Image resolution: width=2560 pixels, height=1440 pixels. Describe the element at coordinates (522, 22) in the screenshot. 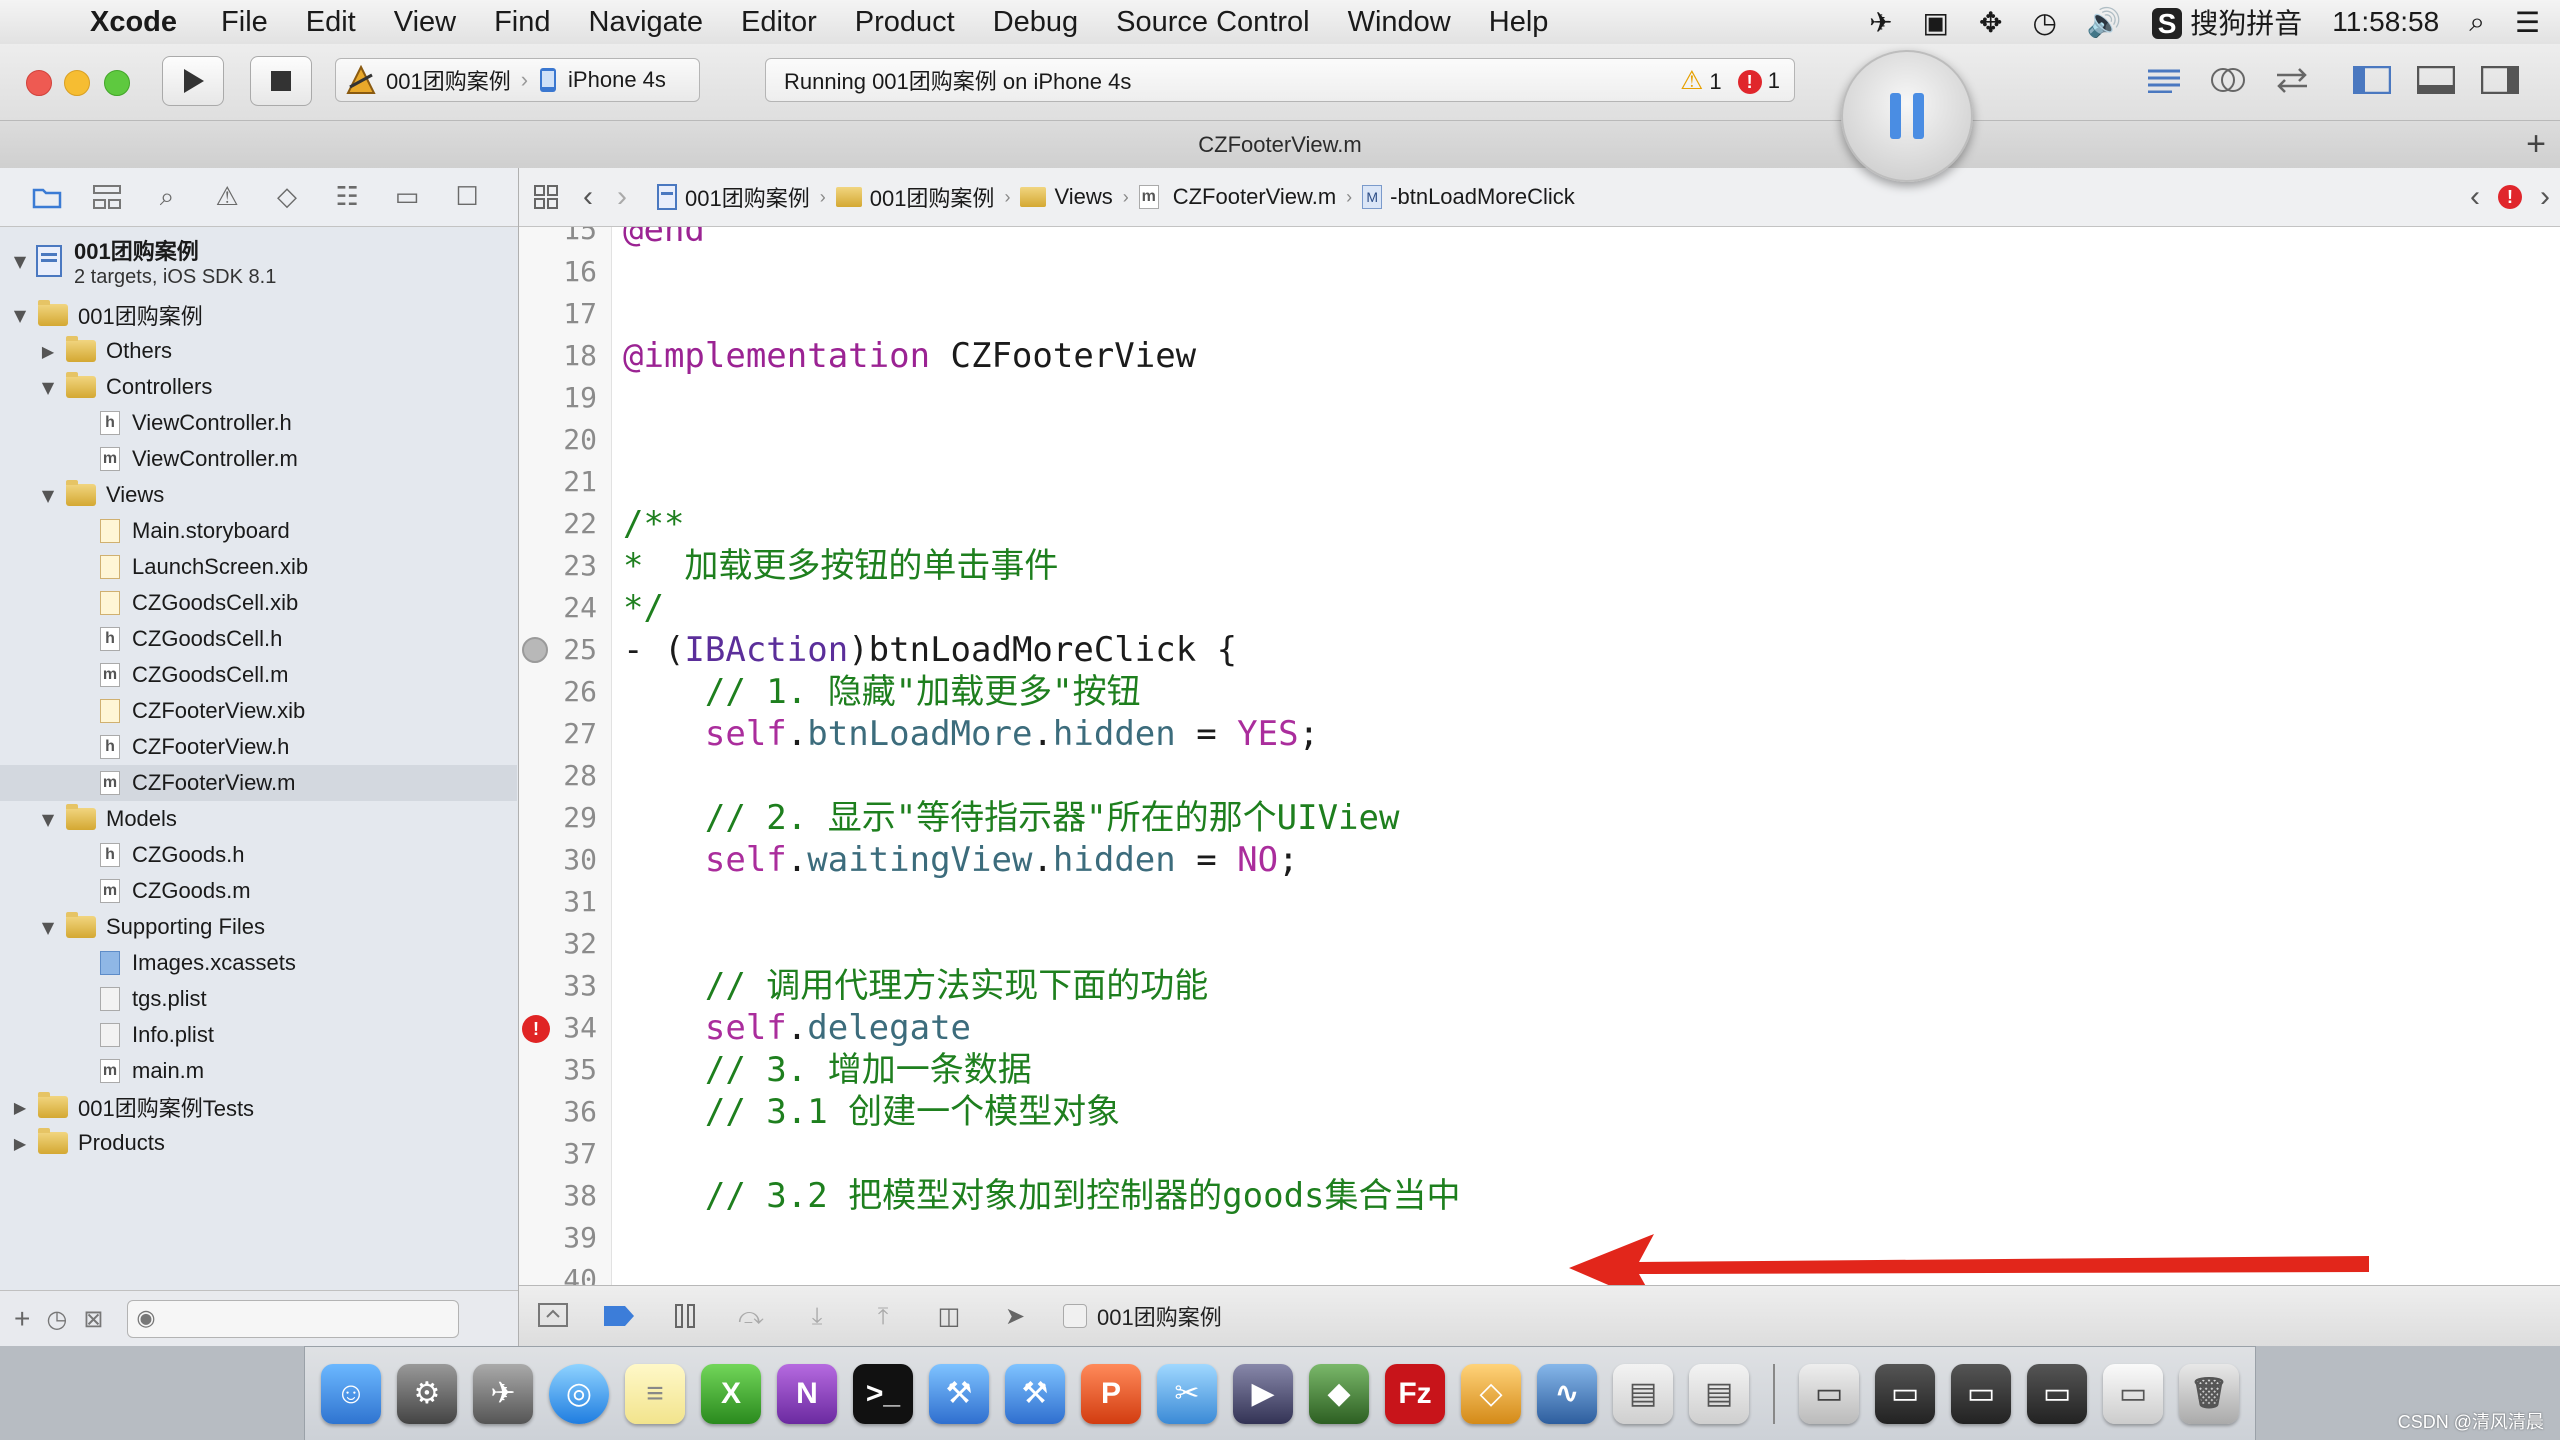

I see `menu-find: Find` at that location.